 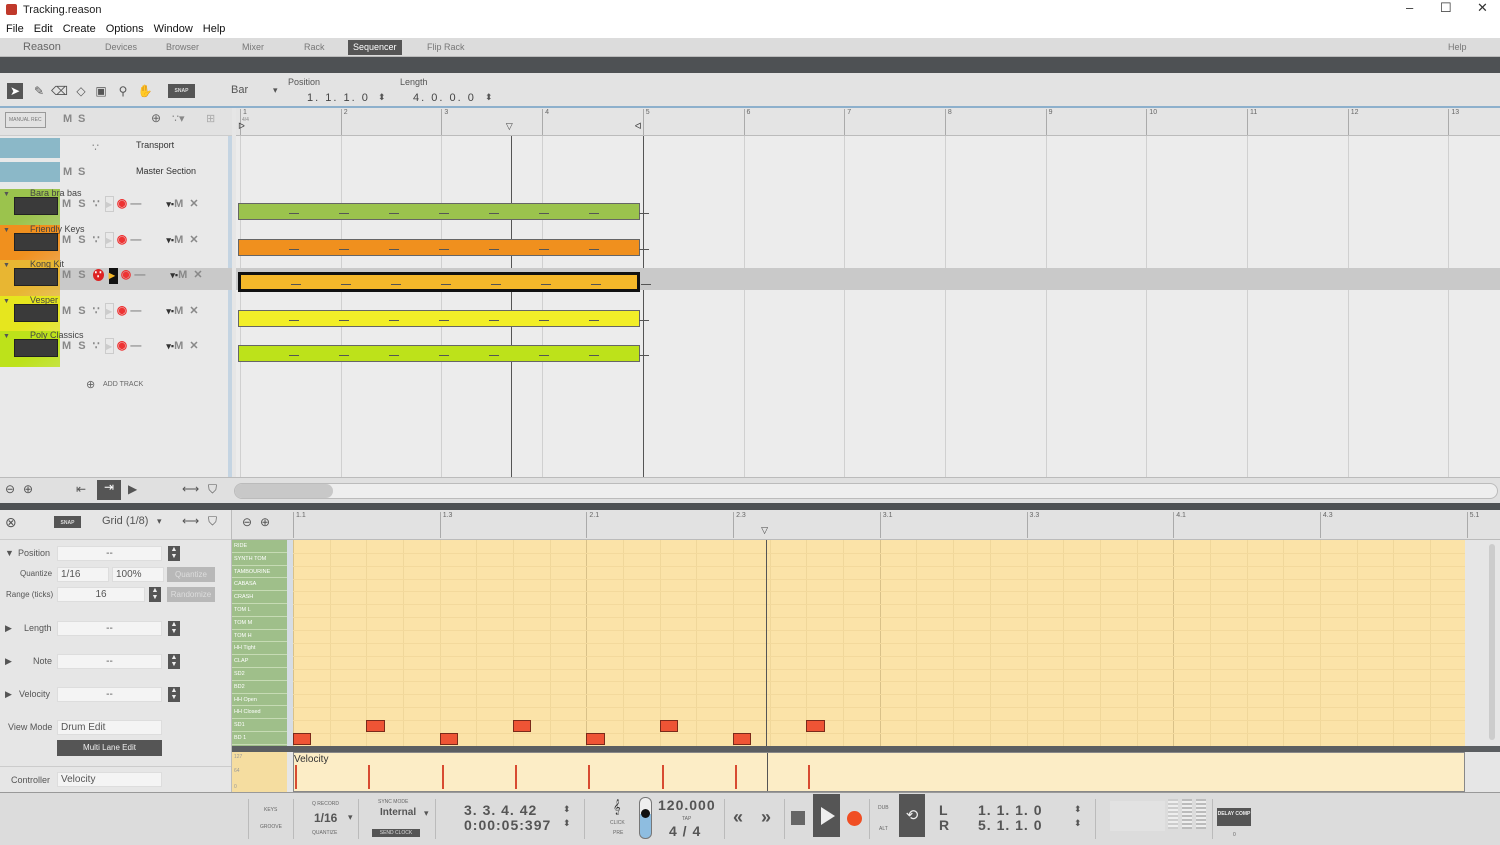 I want to click on quantize-percent-select: 100%, so click(x=138, y=574).